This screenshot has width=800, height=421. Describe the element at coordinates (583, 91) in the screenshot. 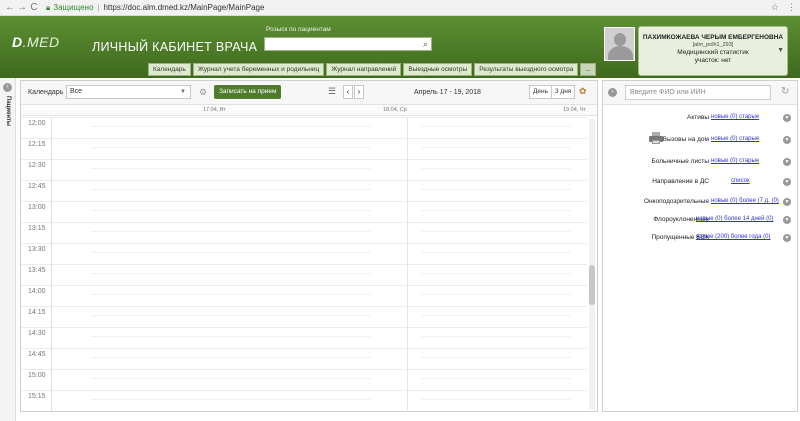

I see `calendar-settings-icon: ✿` at that location.